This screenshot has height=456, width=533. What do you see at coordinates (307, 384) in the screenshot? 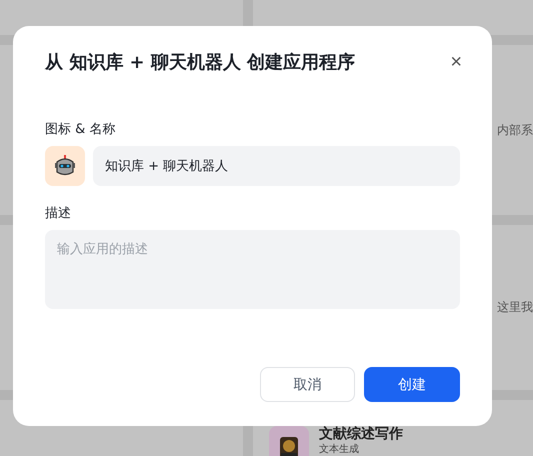
I see `cancel-button: 取消` at bounding box center [307, 384].